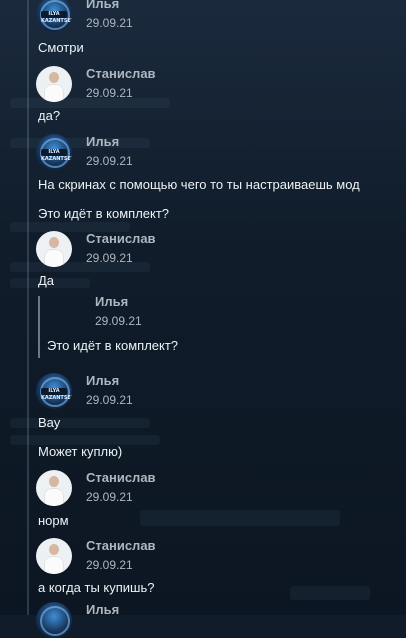 The height and width of the screenshot is (638, 406). Describe the element at coordinates (39, 327) in the screenshot. I see `quote-bar` at that location.